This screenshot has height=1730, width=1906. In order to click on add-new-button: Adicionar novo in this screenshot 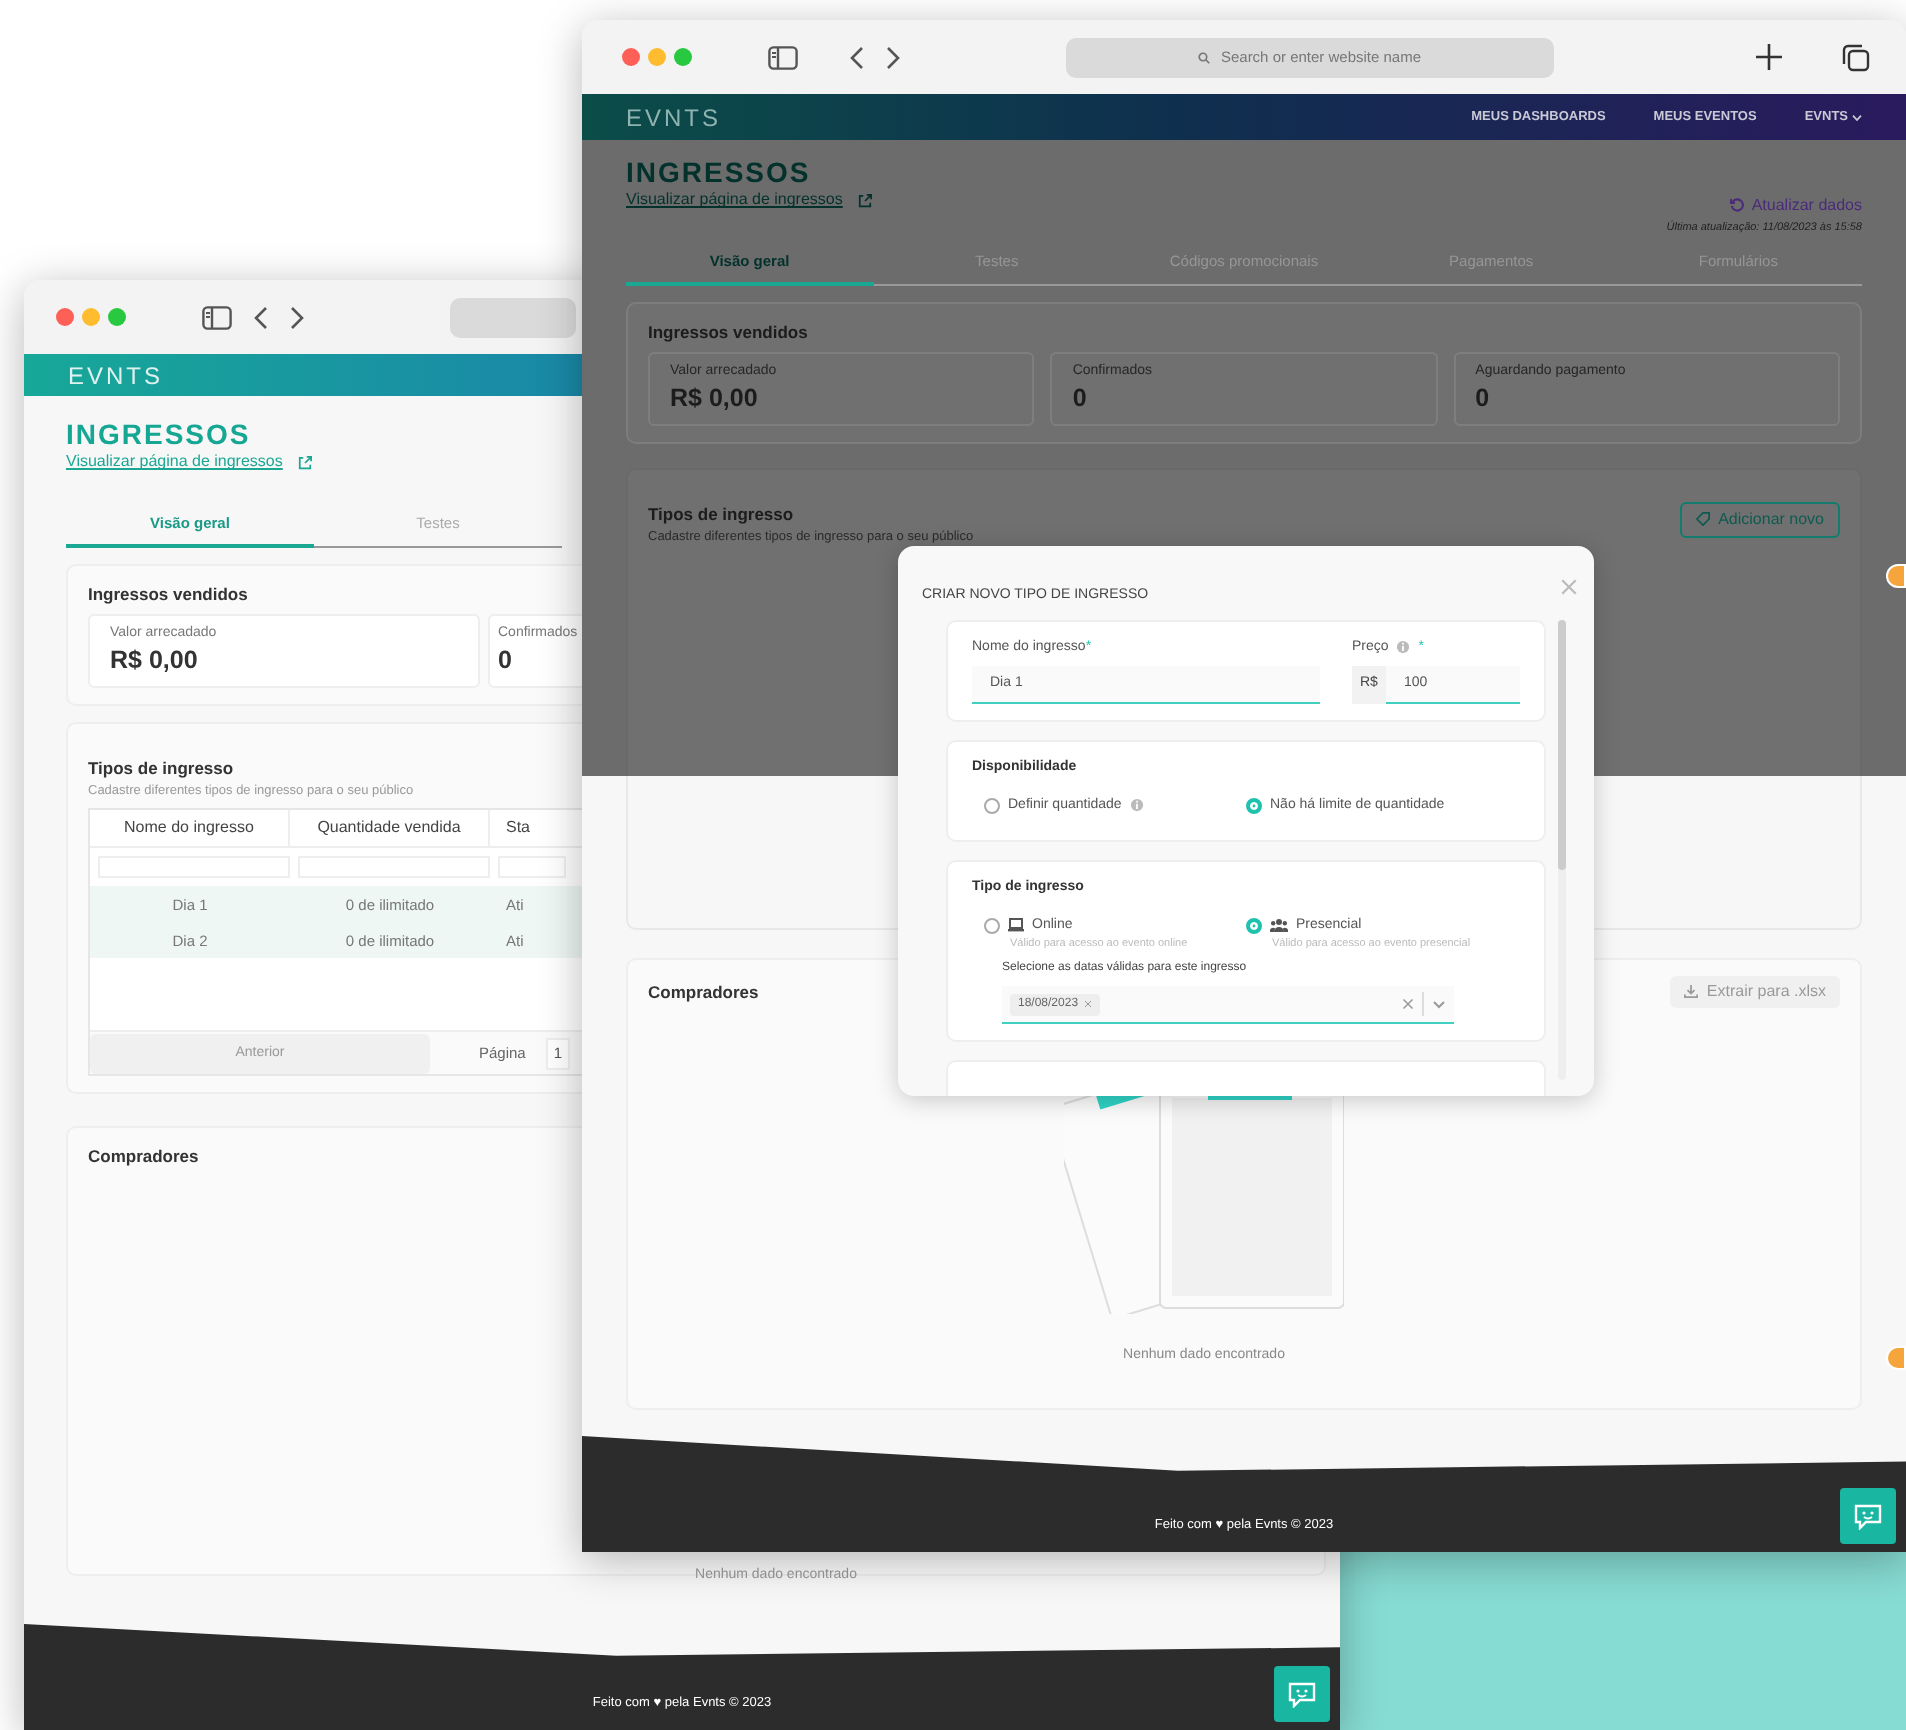, I will do `click(1760, 519)`.